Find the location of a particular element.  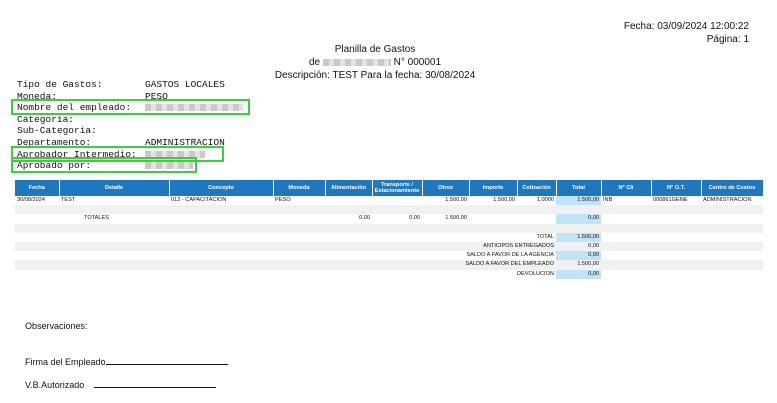

cell-ot: 000861GENE is located at coordinates (670, 200).